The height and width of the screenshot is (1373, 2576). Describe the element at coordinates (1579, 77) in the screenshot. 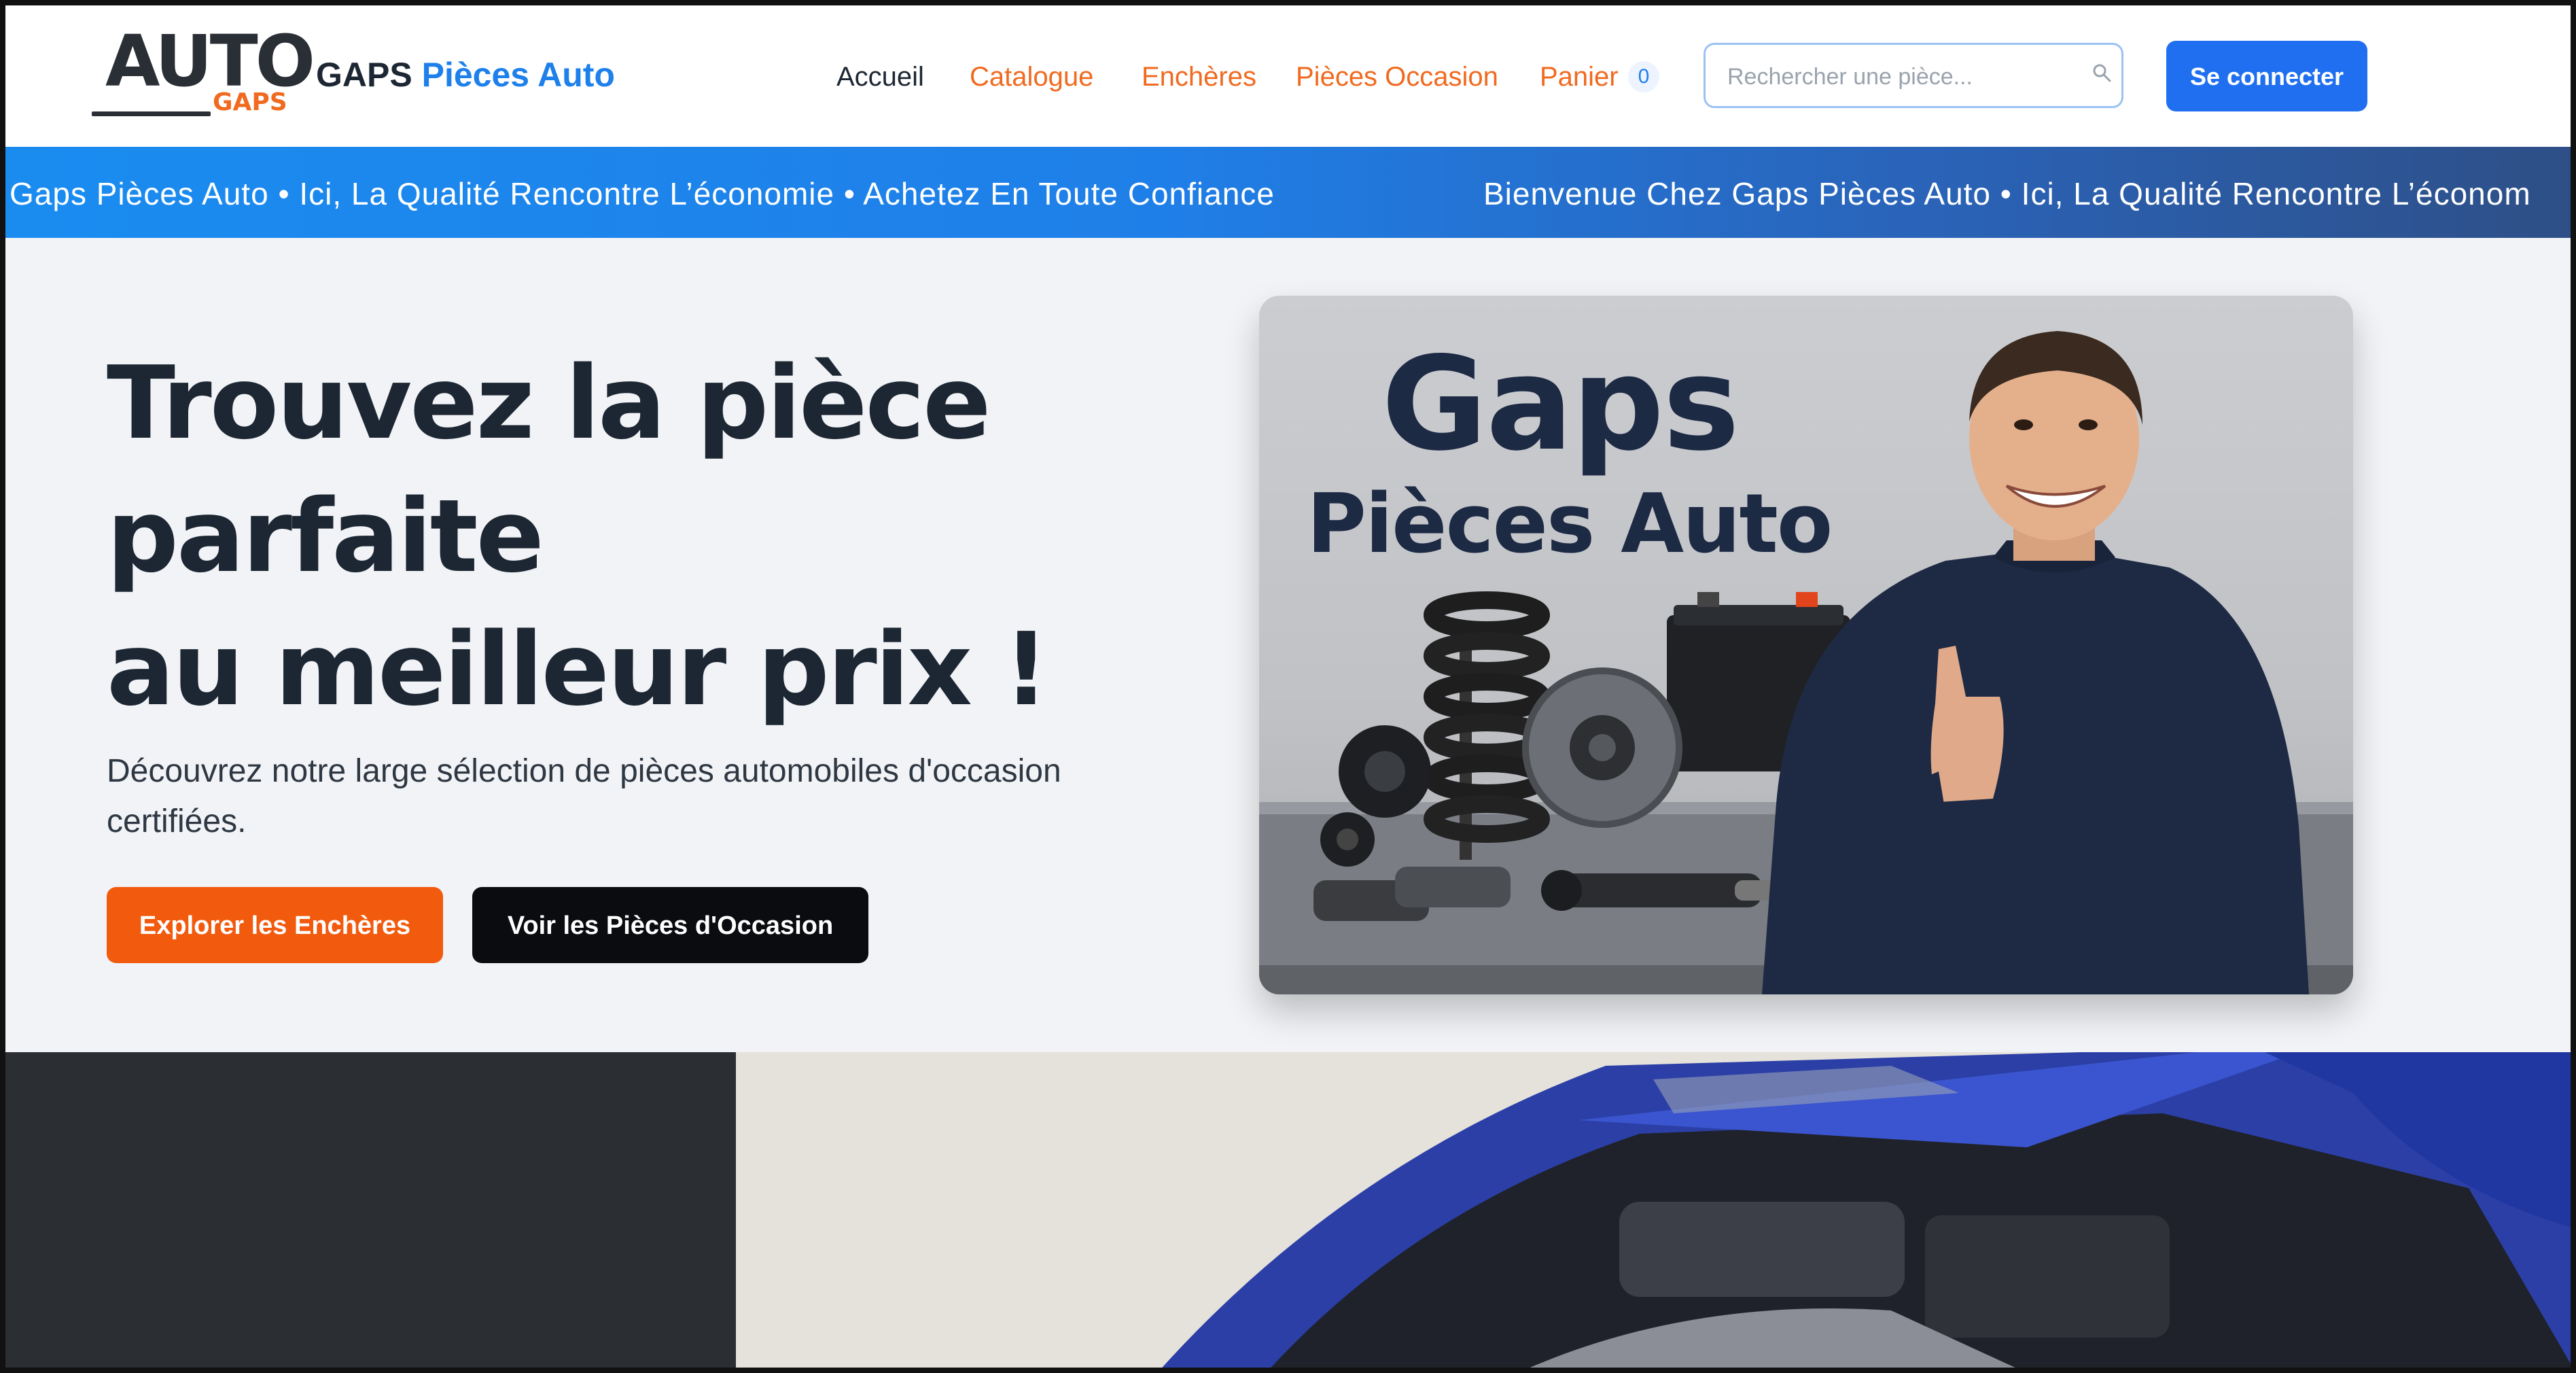

I see `nav-link-panier: Panier` at that location.